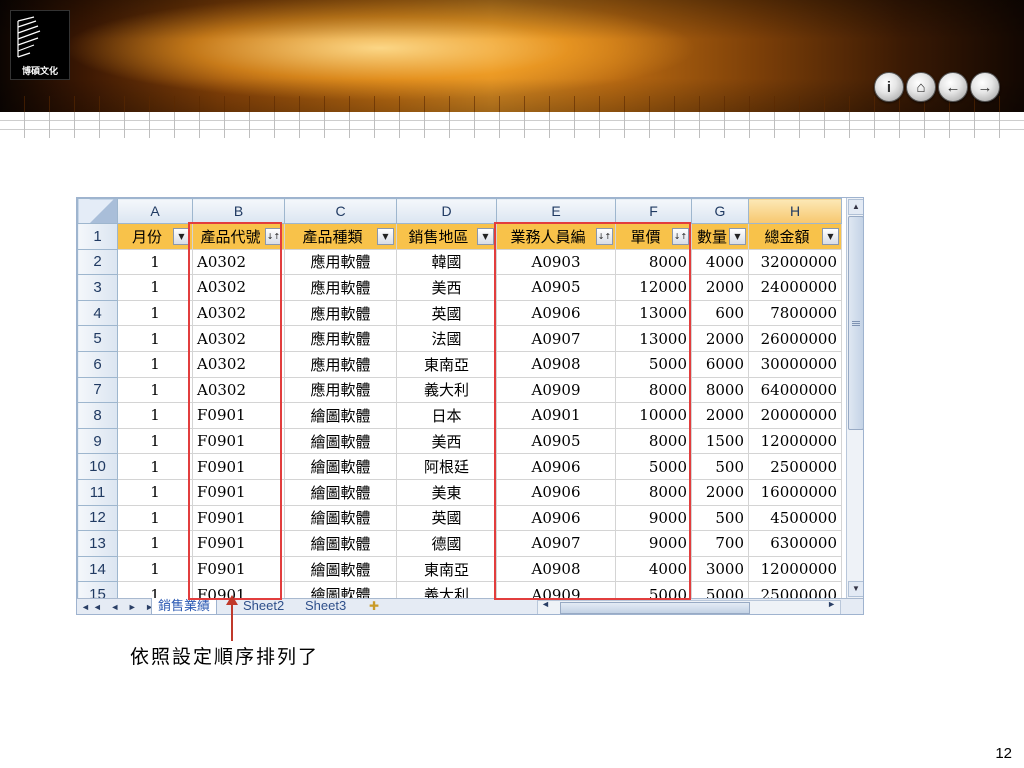 This screenshot has width=1024, height=768. What do you see at coordinates (795, 390) in the screenshot?
I see `cell-h: 64000000` at bounding box center [795, 390].